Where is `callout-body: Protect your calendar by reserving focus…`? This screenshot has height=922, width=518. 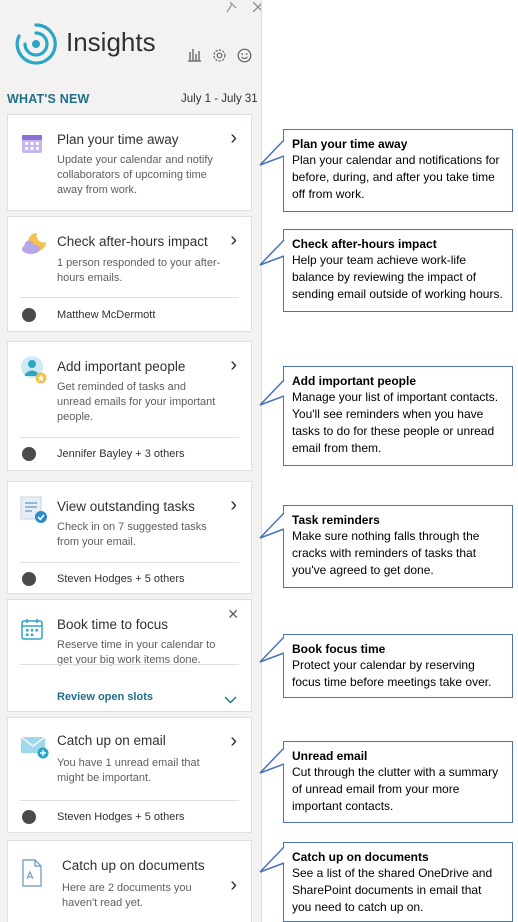
callout-body: Protect your calendar by reserving focus… is located at coordinates (392, 673).